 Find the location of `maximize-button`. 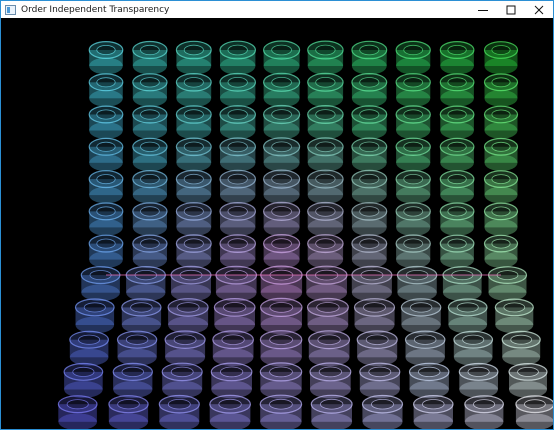

maximize-button is located at coordinates (511, 9).